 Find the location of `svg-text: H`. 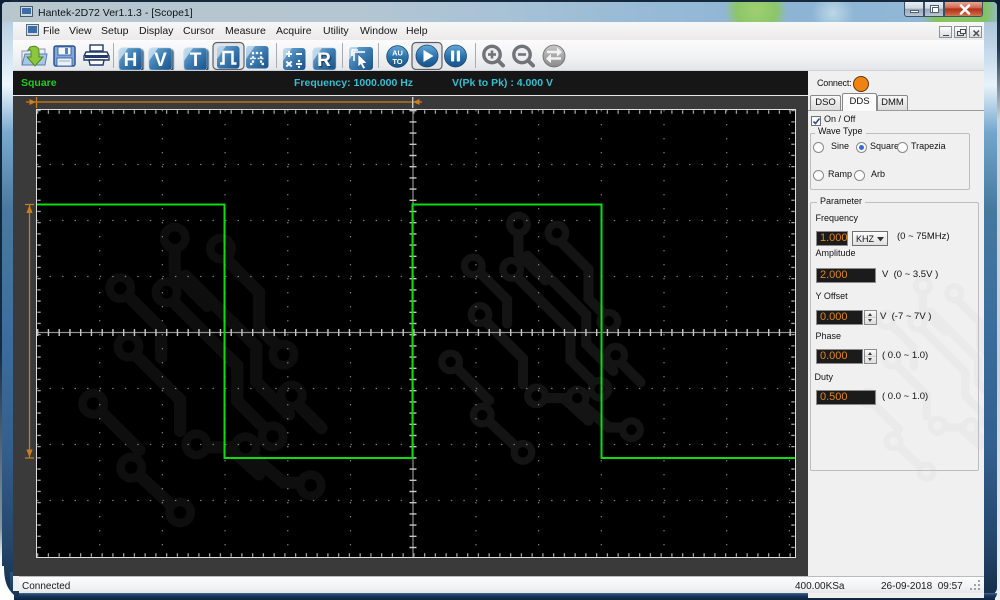

svg-text: H is located at coordinates (131, 60).